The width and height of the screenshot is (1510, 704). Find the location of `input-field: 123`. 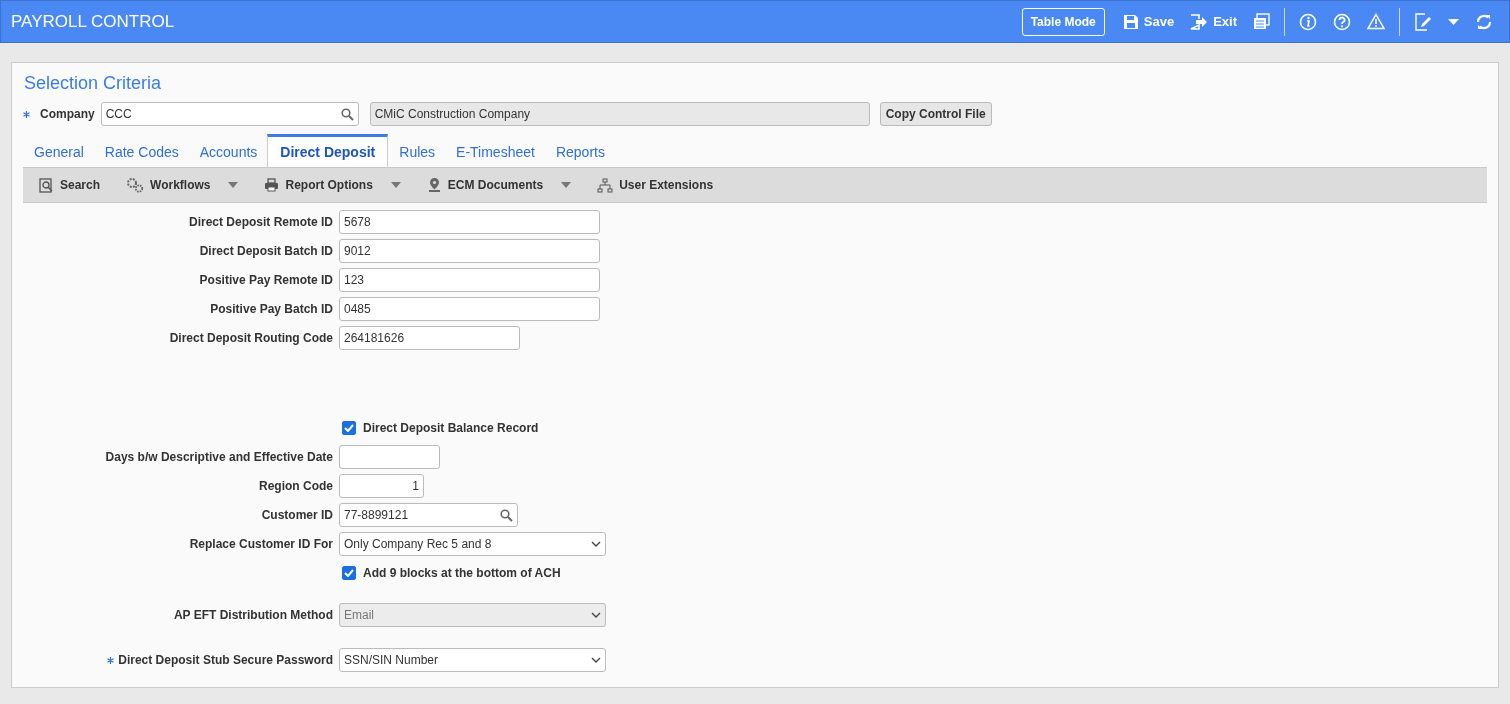

input-field: 123 is located at coordinates (469, 280).